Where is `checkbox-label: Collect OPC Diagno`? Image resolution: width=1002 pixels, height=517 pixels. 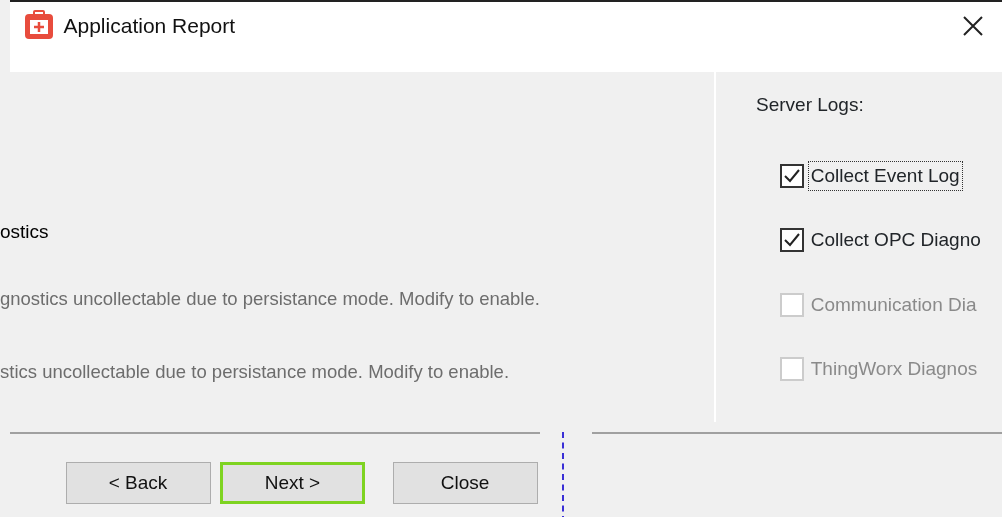 checkbox-label: Collect OPC Diagno is located at coordinates (895, 240).